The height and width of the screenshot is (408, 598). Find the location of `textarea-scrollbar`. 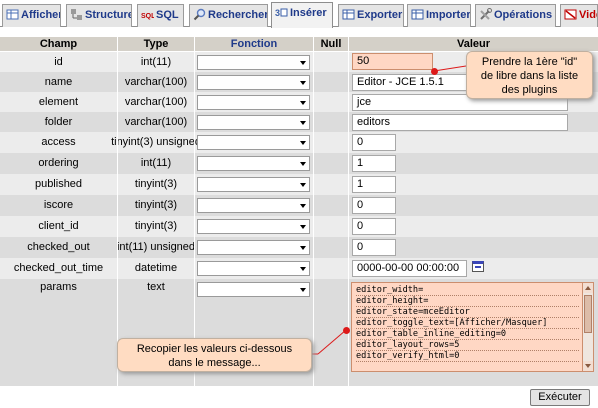

textarea-scrollbar is located at coordinates (587, 327).